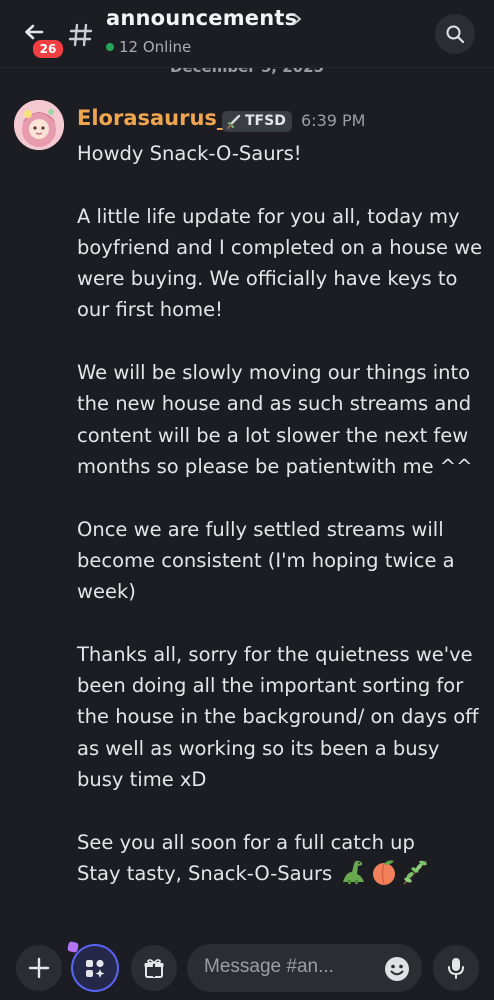  I want to click on dinosaur-emoji, so click(354, 876).